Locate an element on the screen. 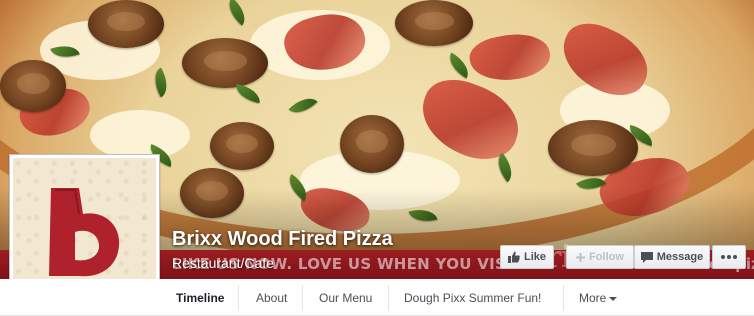  like-button-label: Like is located at coordinates (534, 257).